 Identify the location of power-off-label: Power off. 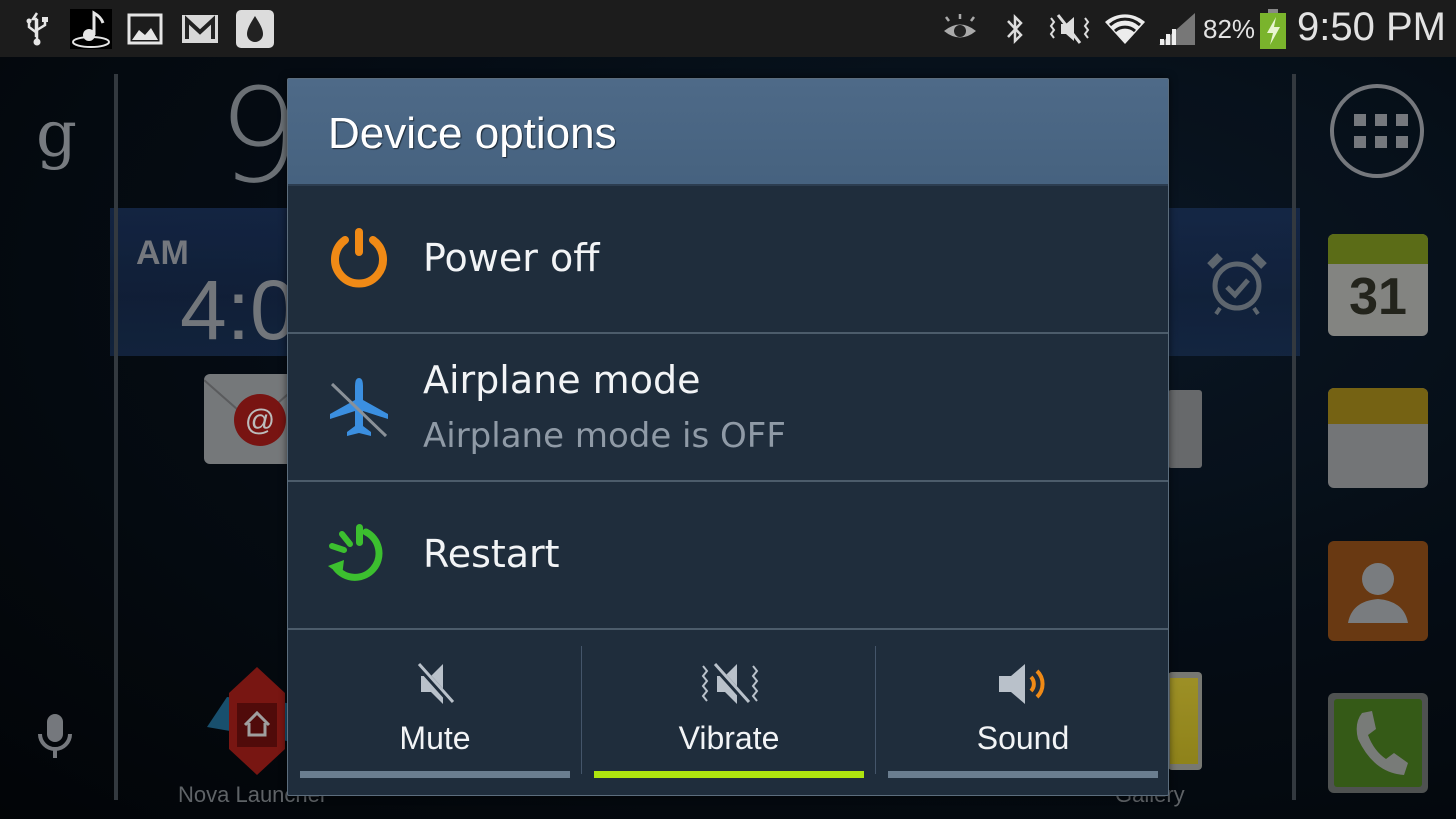
(511, 258).